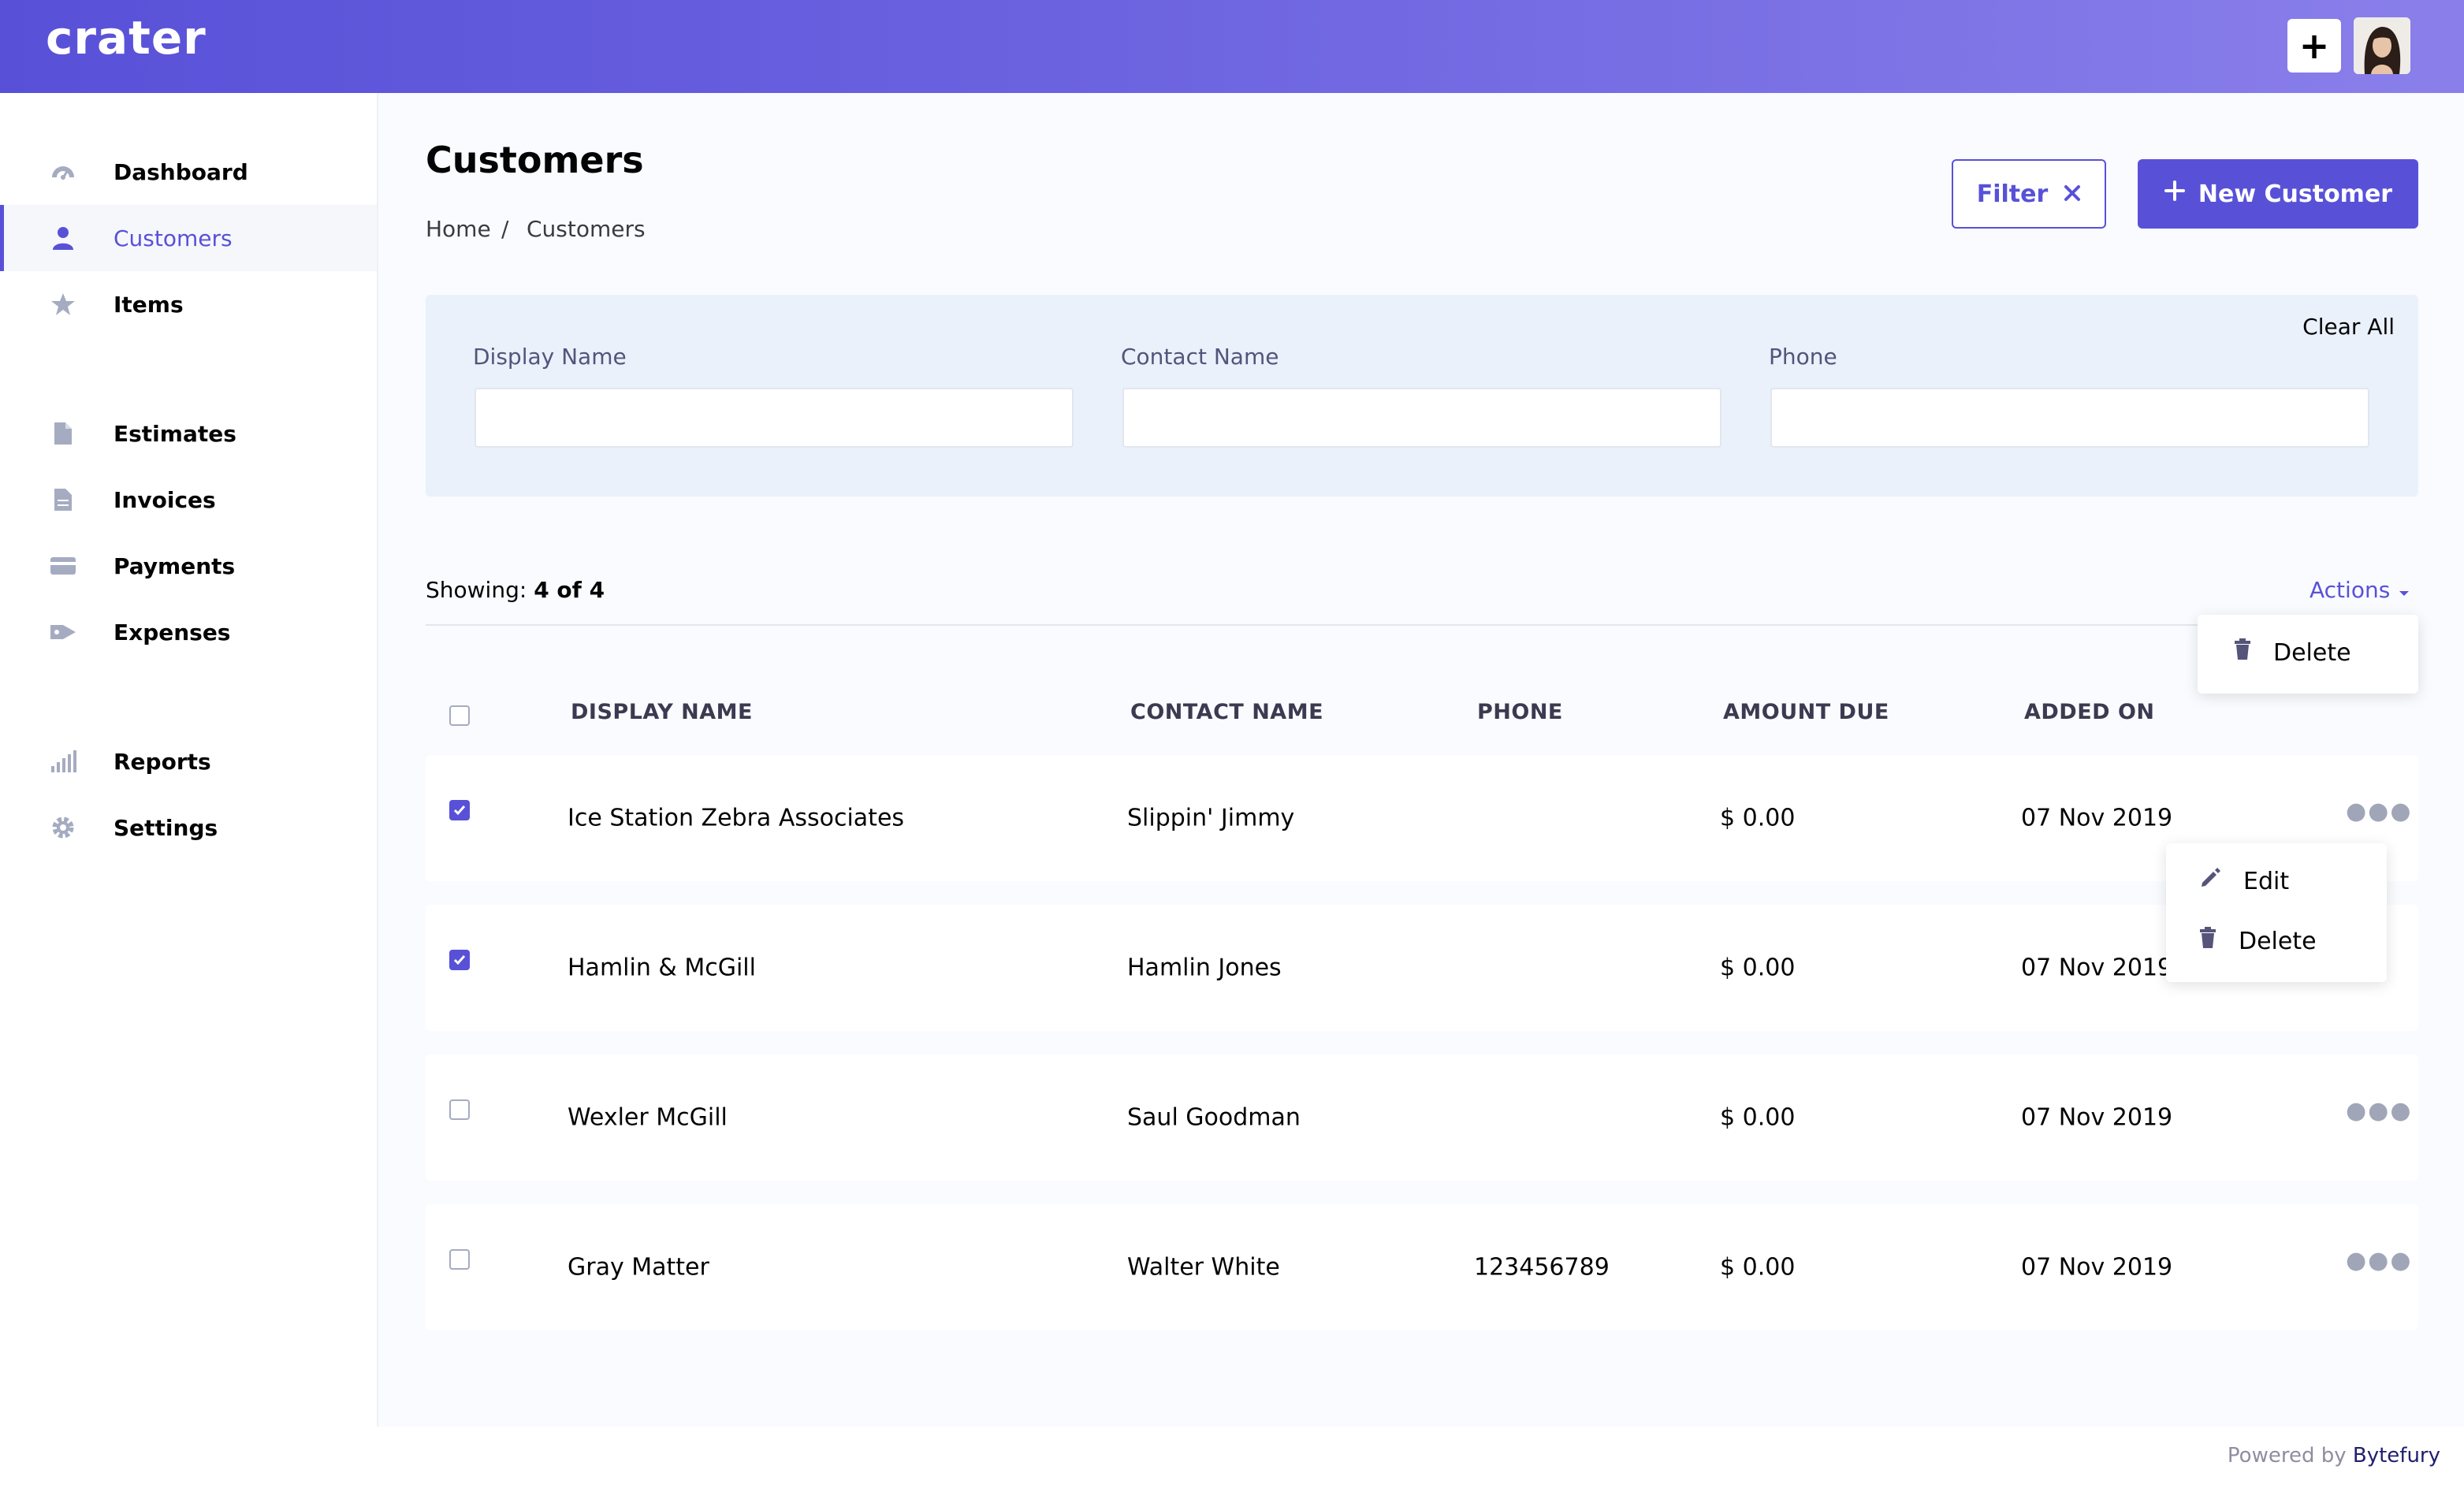 The image size is (2464, 1488). I want to click on clear-all-link: Clear All, so click(2348, 327).